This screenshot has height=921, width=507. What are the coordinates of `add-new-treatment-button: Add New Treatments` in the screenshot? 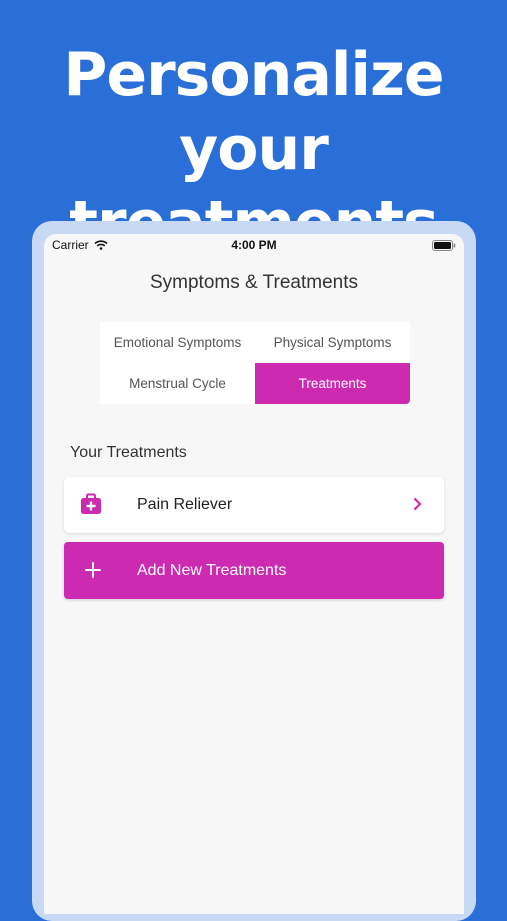 It's located at (254, 570).